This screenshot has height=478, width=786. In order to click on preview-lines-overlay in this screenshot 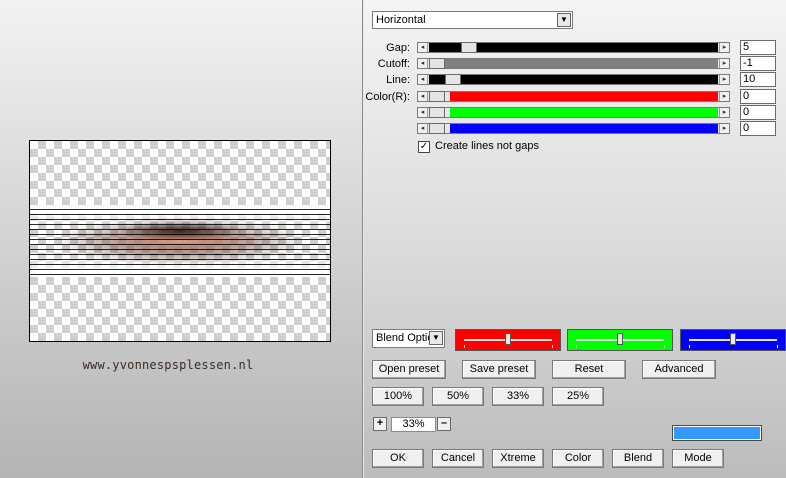, I will do `click(180, 242)`.